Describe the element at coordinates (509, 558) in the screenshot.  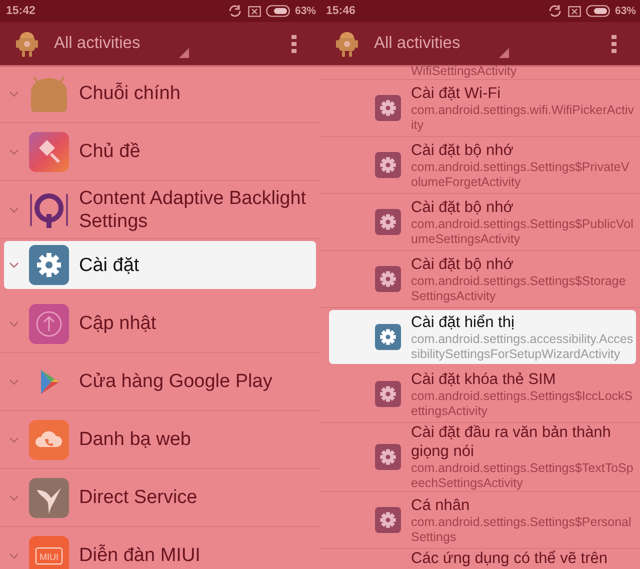
I see `activity-title: Các ứng dụng có thể vẽ trên` at that location.